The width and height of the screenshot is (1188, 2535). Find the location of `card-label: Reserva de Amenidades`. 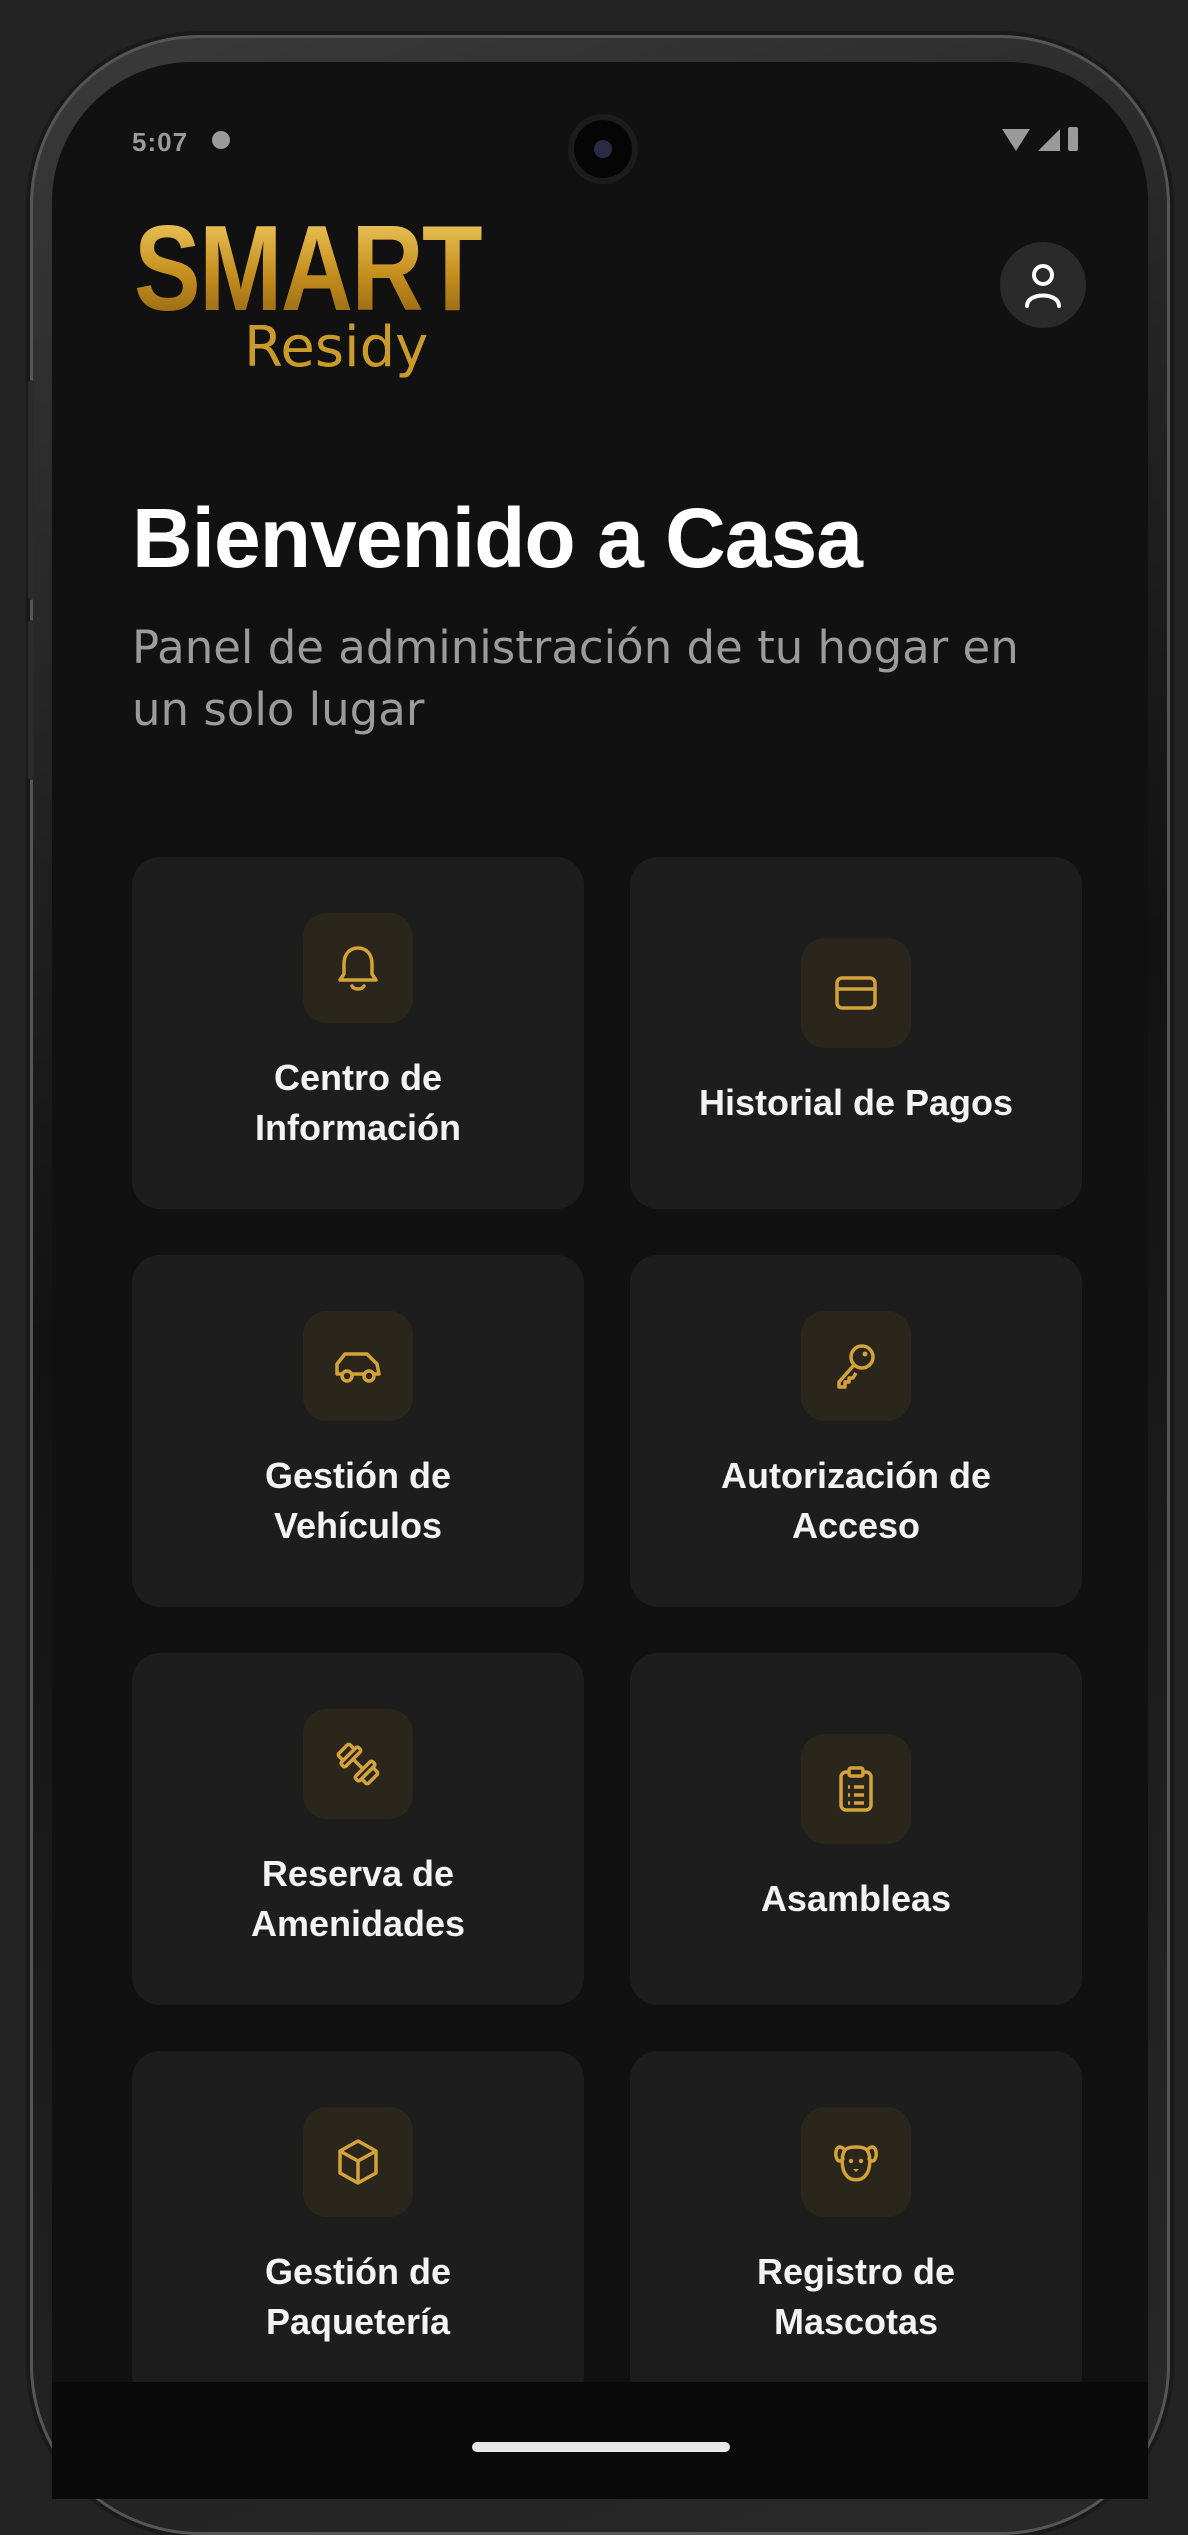

card-label: Reserva de Amenidades is located at coordinates (358, 1898).